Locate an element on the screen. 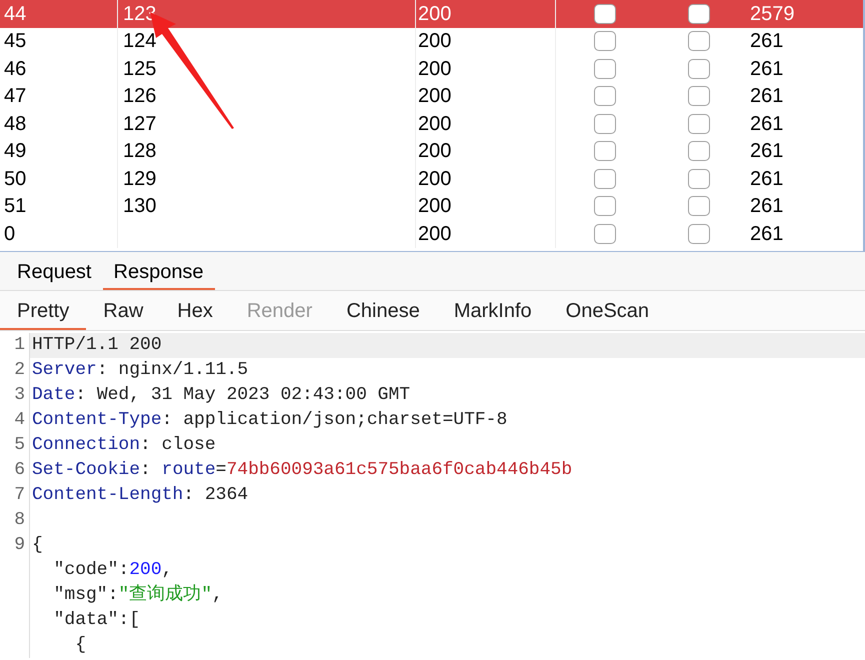 The width and height of the screenshot is (865, 660). line-number: 7 is located at coordinates (19, 495).